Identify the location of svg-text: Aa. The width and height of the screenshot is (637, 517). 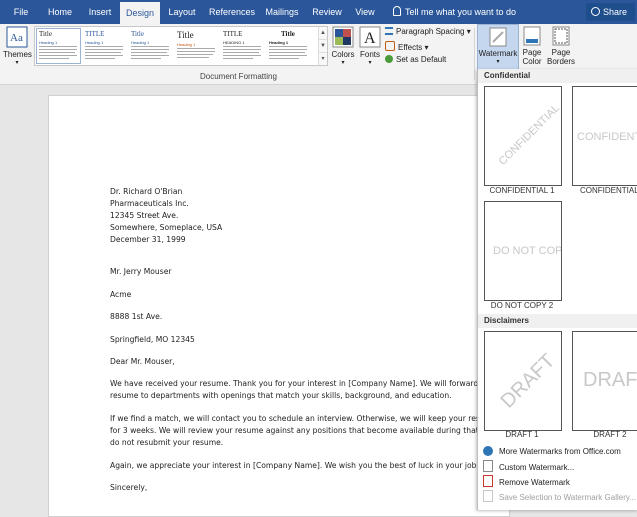
(16, 38).